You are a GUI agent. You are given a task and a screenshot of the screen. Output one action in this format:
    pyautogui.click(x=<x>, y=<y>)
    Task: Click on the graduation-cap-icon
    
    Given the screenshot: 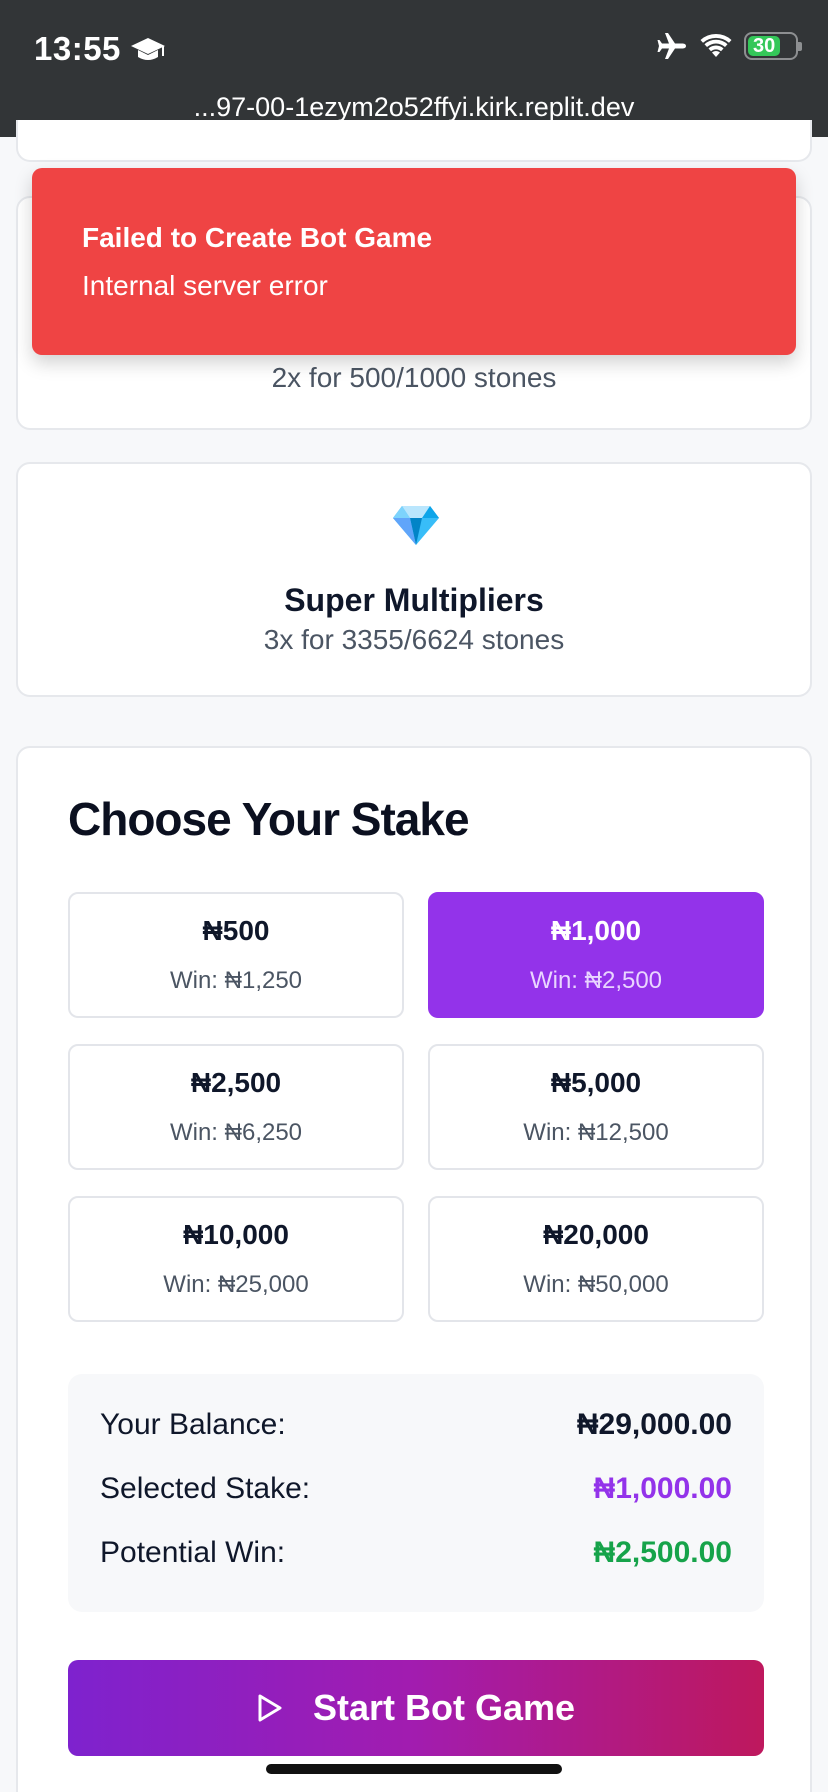 What is the action you would take?
    pyautogui.click(x=147, y=49)
    